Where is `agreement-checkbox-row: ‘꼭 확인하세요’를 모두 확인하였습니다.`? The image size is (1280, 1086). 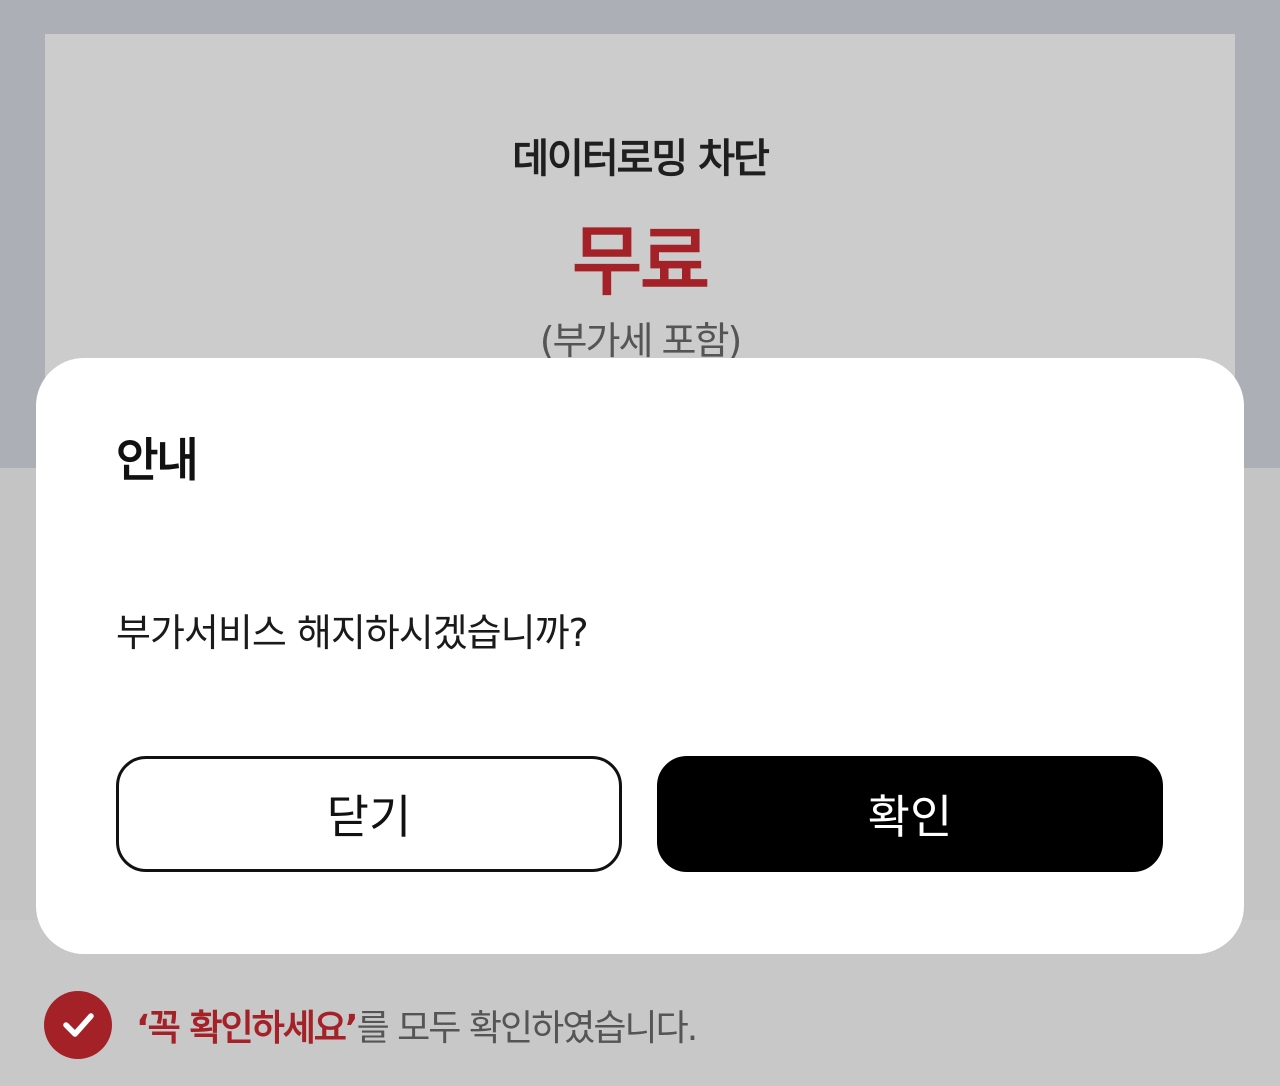
agreement-checkbox-row: ‘꼭 확인하세요’를 모두 확인하였습니다. is located at coordinates (371, 1025).